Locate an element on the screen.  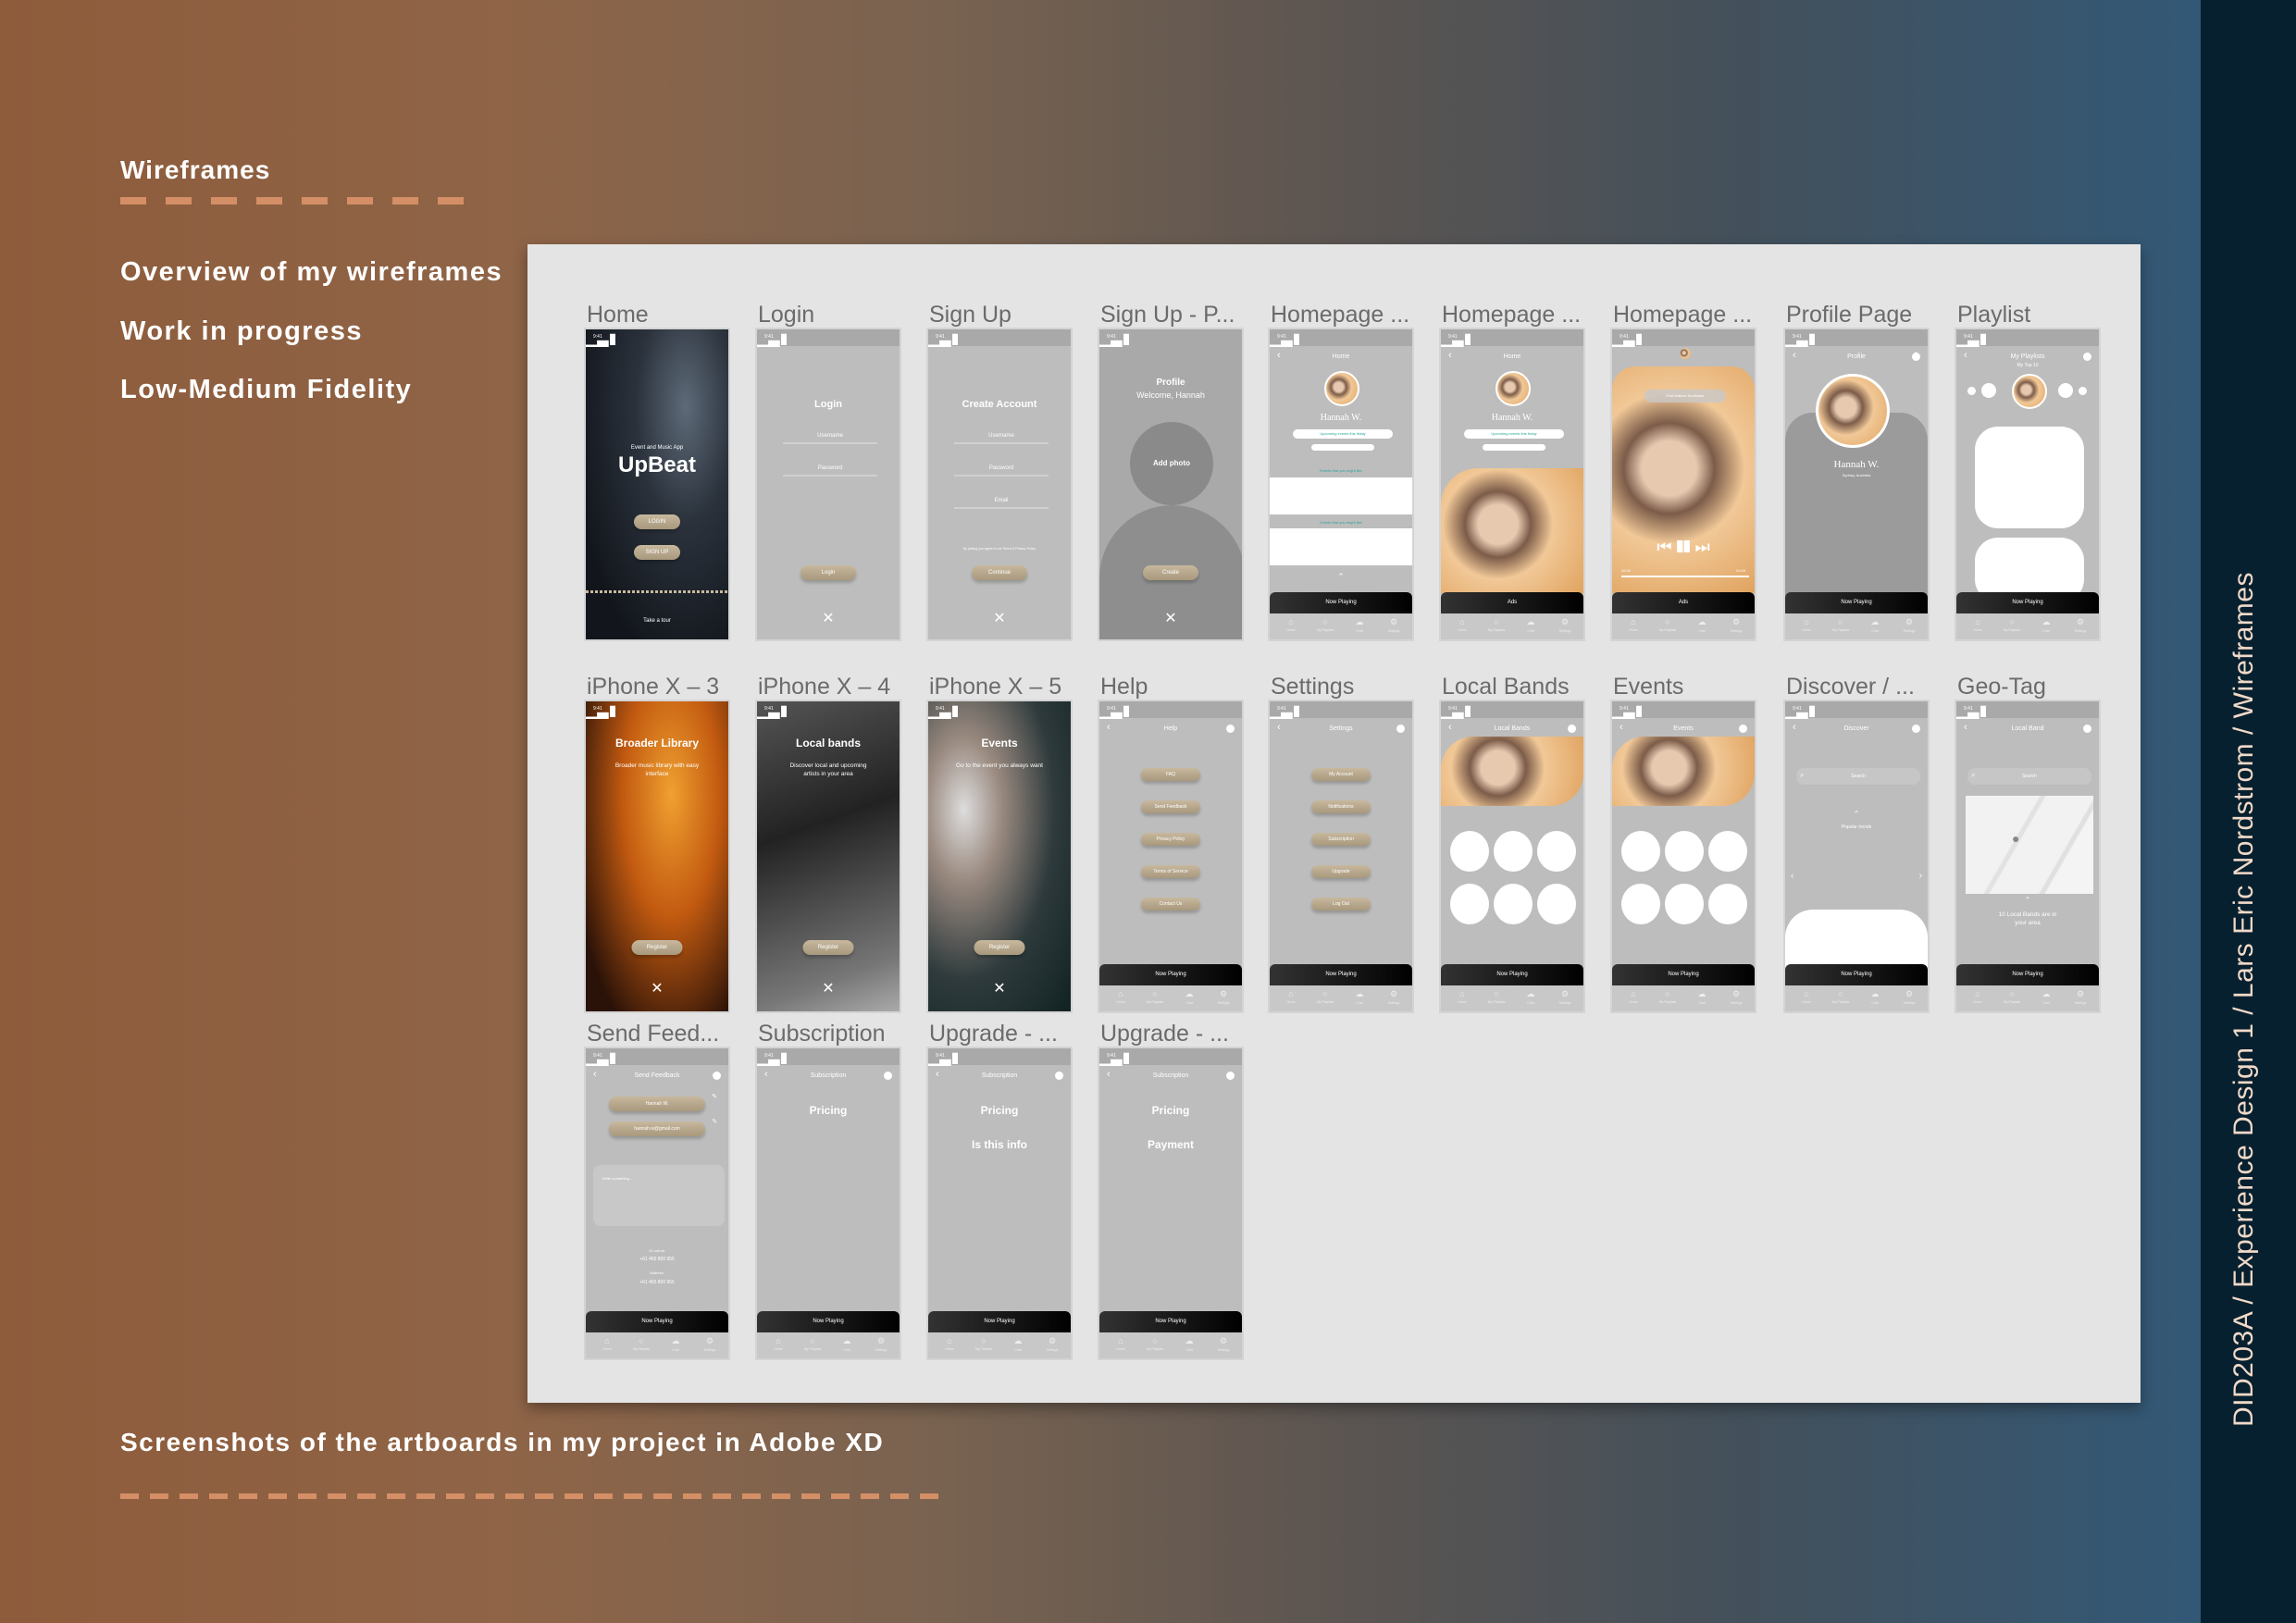
chevron-up-icon: ⌃ is located at coordinates (2028, 900).